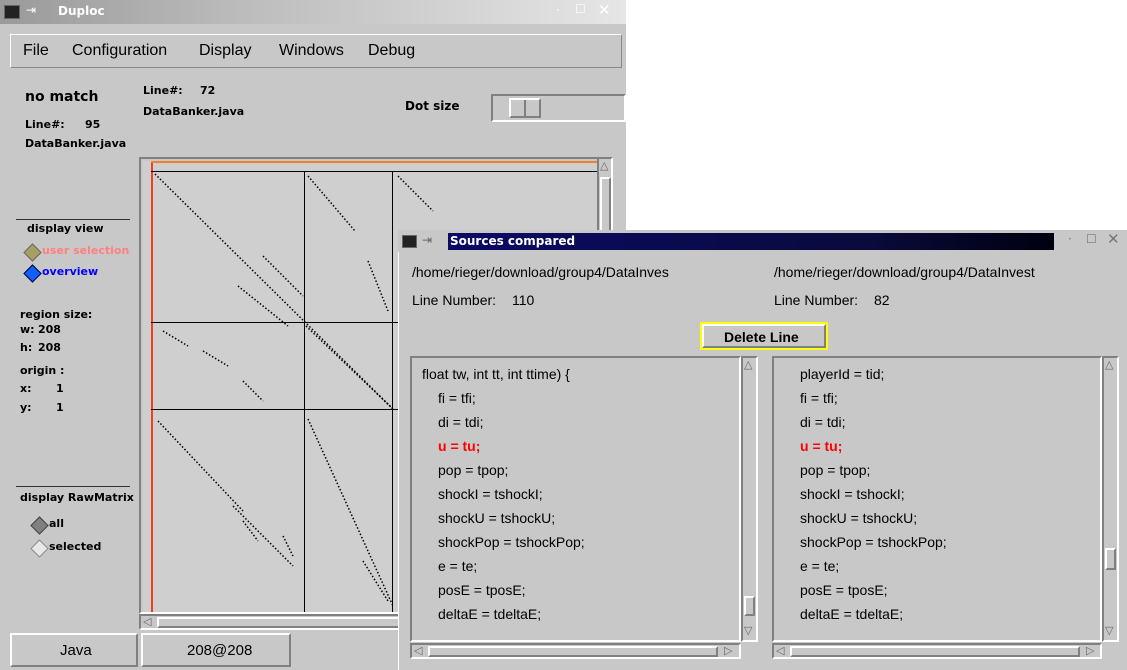 The width and height of the screenshot is (1127, 670). I want to click on x-label: x:, so click(26, 388).